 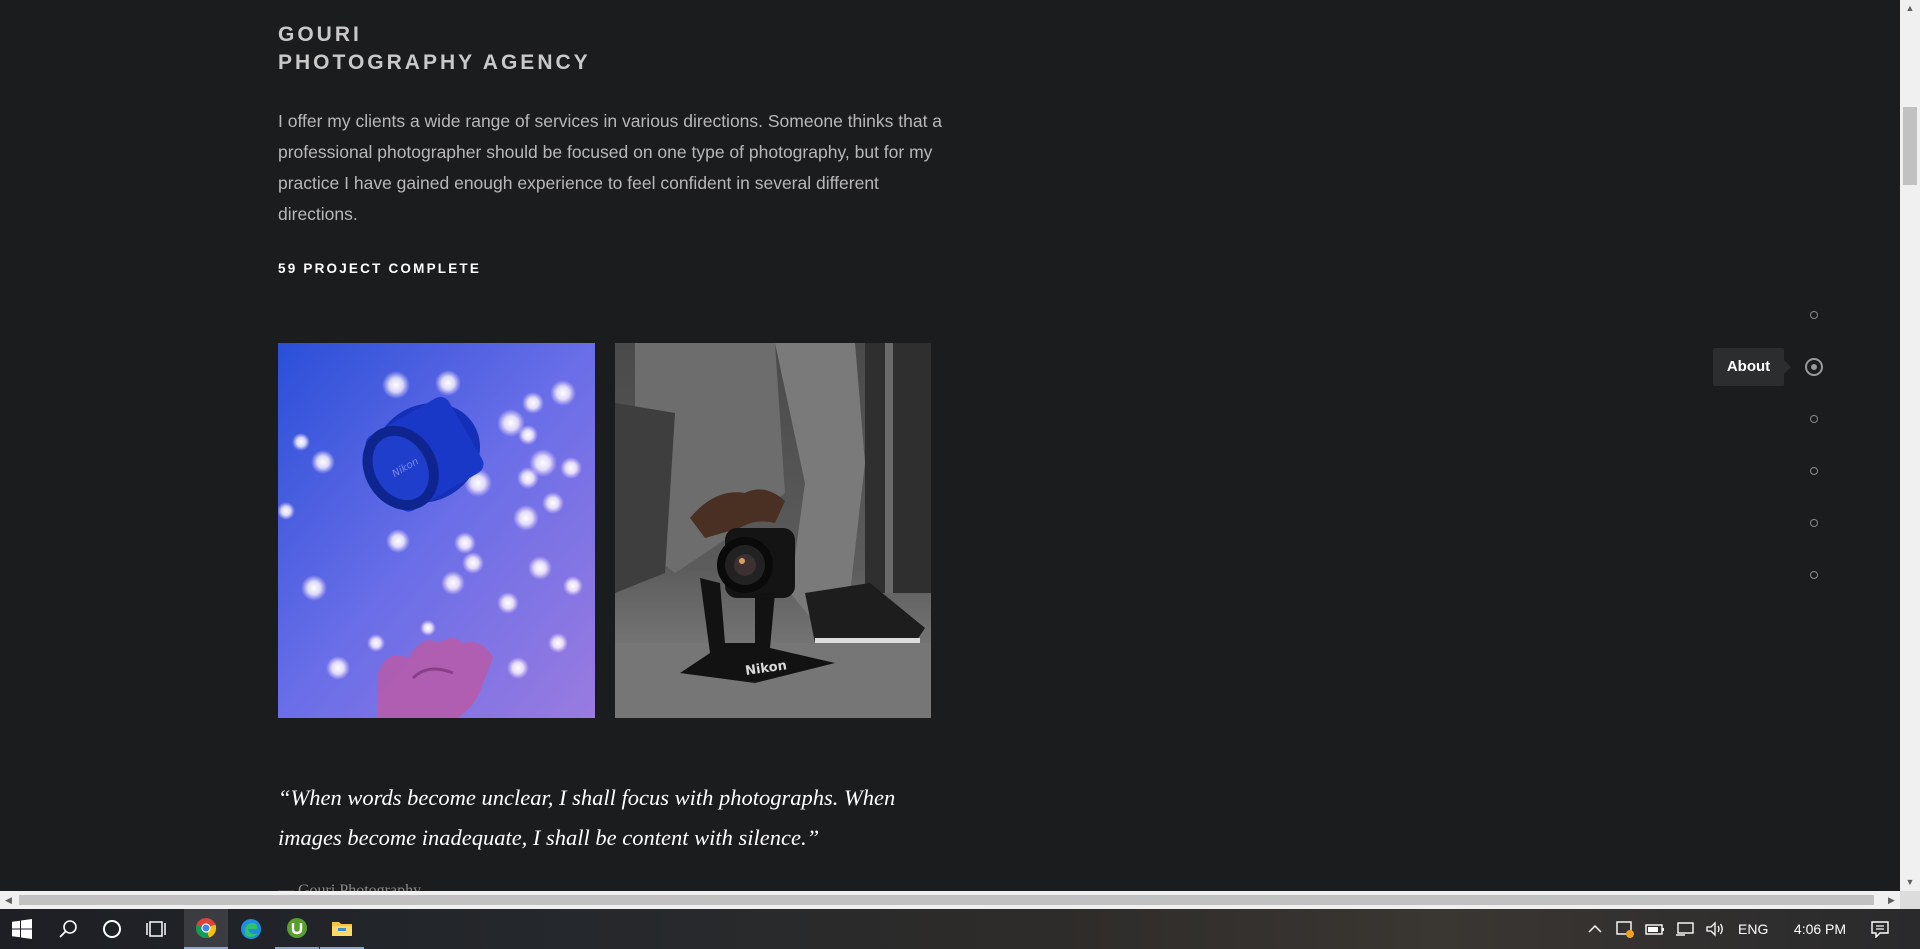 I want to click on network-icon, so click(x=1685, y=929).